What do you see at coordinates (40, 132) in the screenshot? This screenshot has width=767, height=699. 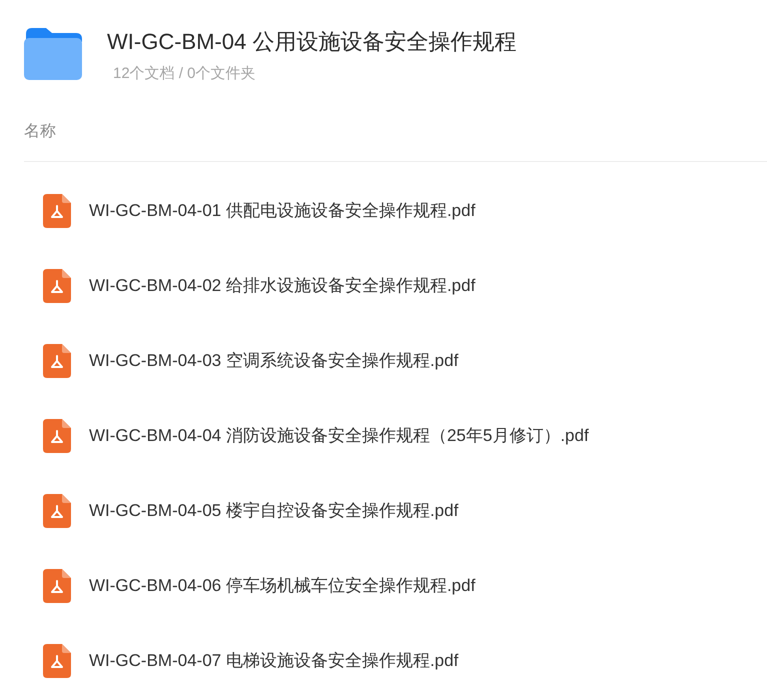 I see `column-header: 名称` at bounding box center [40, 132].